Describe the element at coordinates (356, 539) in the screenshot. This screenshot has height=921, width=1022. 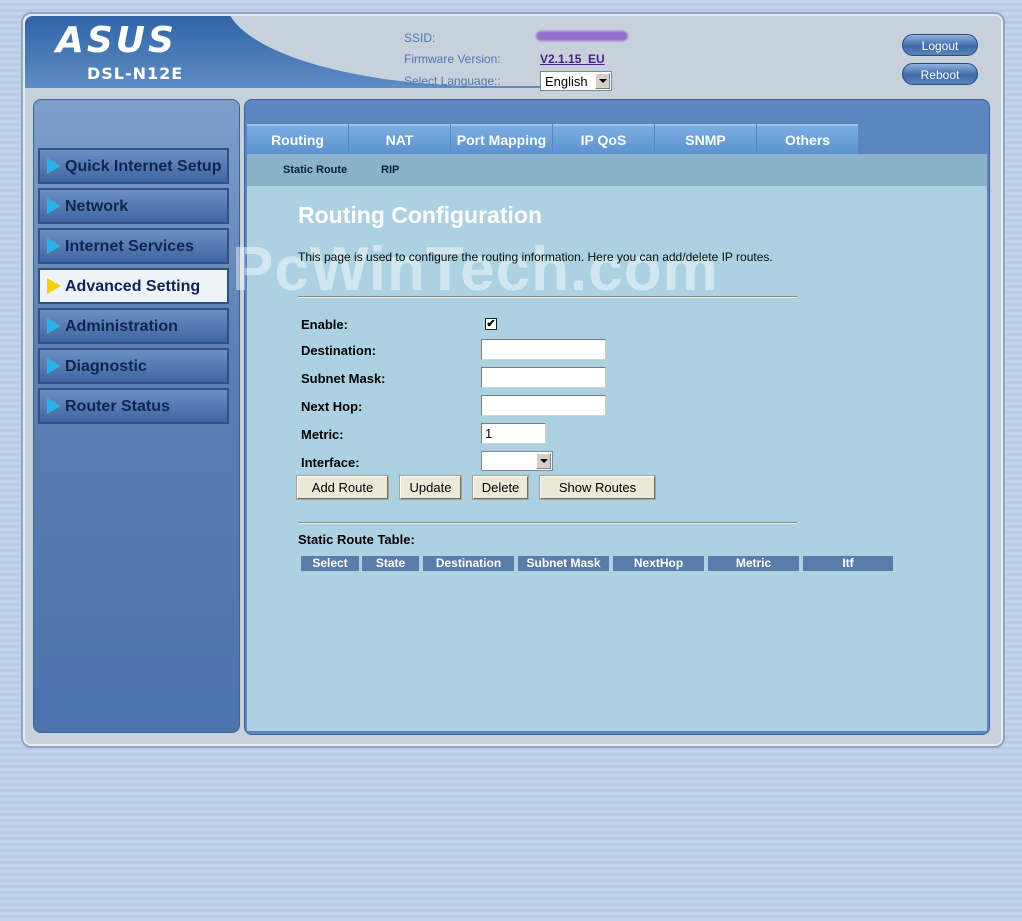
I see `static-route-table-label: Static Route Table:` at that location.